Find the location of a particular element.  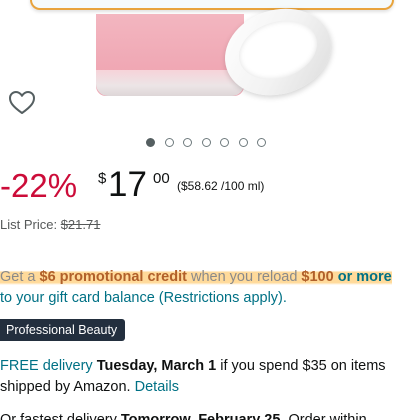

fastest-date: Tomorrow, February 25 is located at coordinates (200, 416).